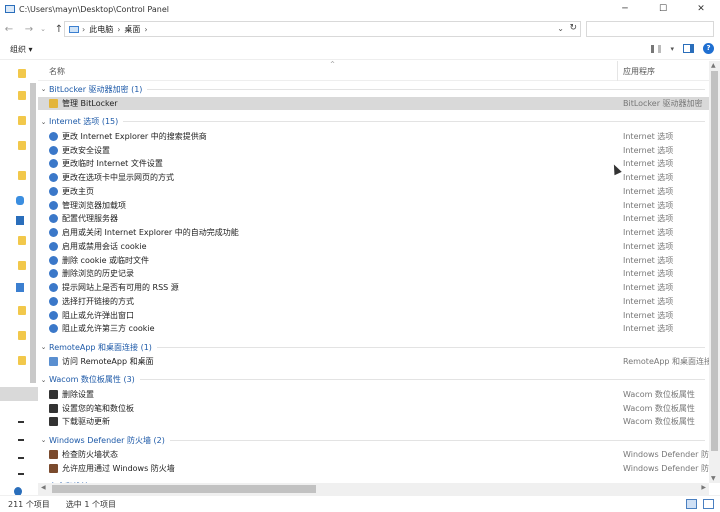 This screenshot has width=720, height=512. I want to click on group-title: BitLocker 驱动器加密 (1), so click(95, 89).